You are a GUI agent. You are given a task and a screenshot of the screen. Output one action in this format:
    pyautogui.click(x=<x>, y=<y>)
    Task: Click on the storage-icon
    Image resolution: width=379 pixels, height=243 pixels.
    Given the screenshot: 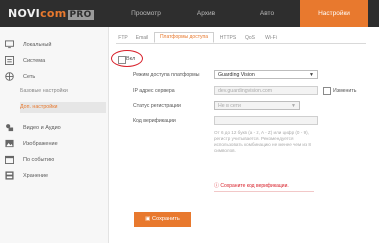 What is the action you would take?
    pyautogui.click(x=9, y=175)
    